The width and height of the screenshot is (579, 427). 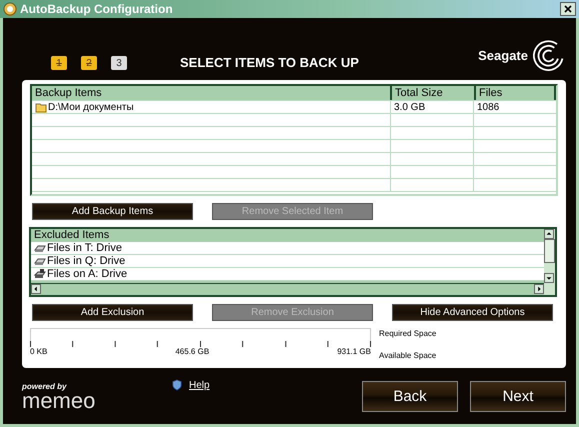 I want to click on table-cell: 3.0 GB, so click(x=432, y=107).